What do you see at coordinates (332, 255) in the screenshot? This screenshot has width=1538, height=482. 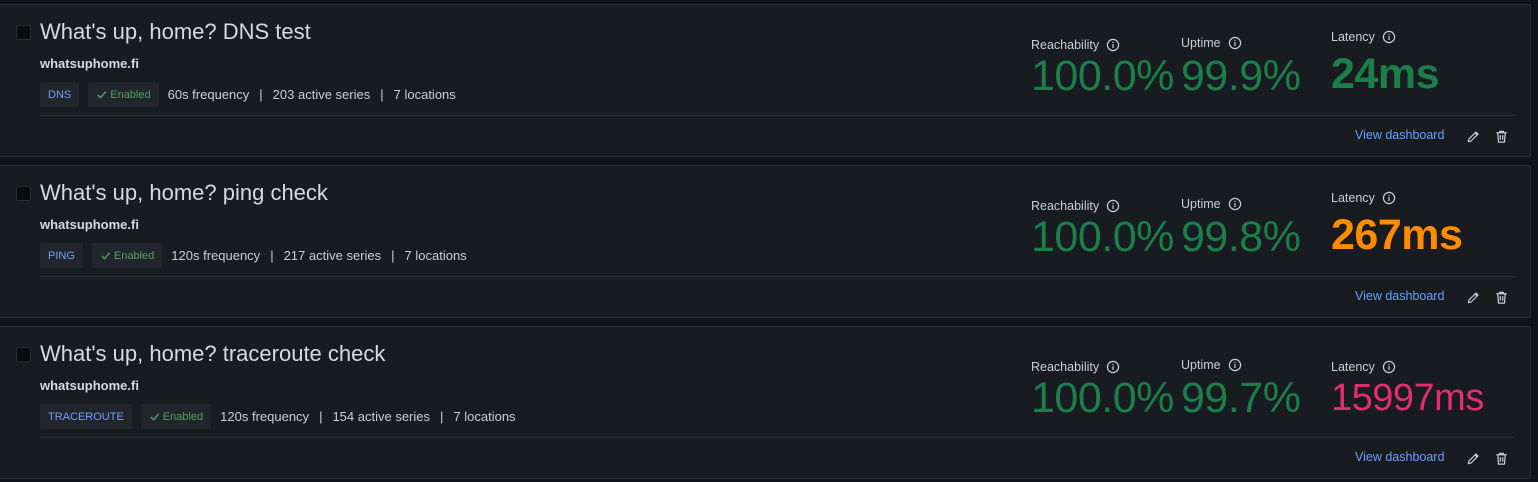 I see `active-series-text: 217 active series` at bounding box center [332, 255].